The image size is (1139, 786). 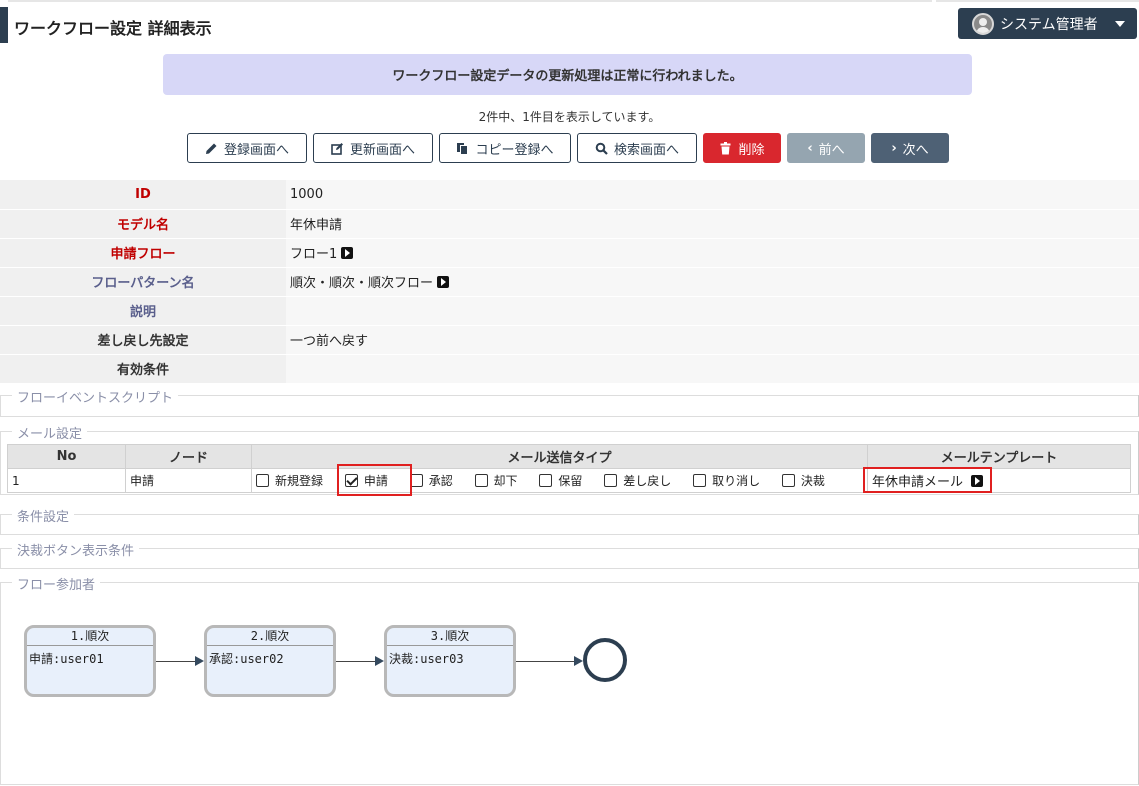 I want to click on detail-row-condition: 有効条件, so click(x=569, y=369).